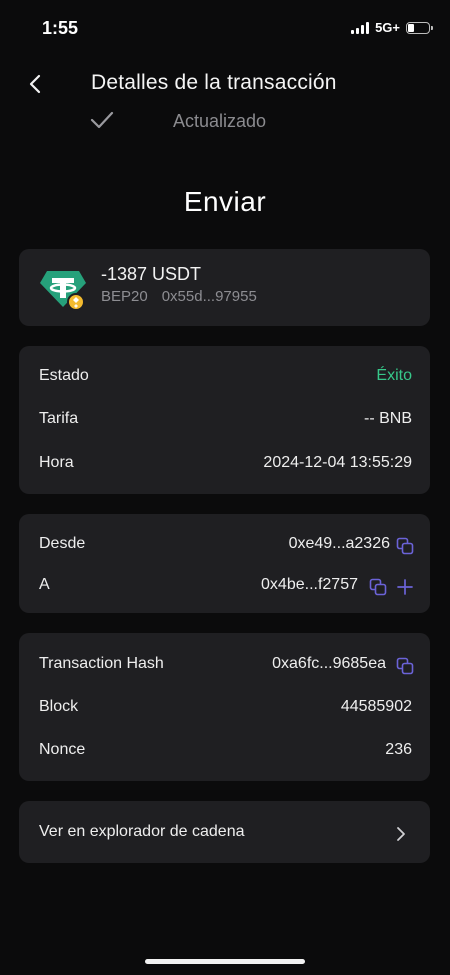 The image size is (450, 975). I want to click on checkmark-icon, so click(102, 120).